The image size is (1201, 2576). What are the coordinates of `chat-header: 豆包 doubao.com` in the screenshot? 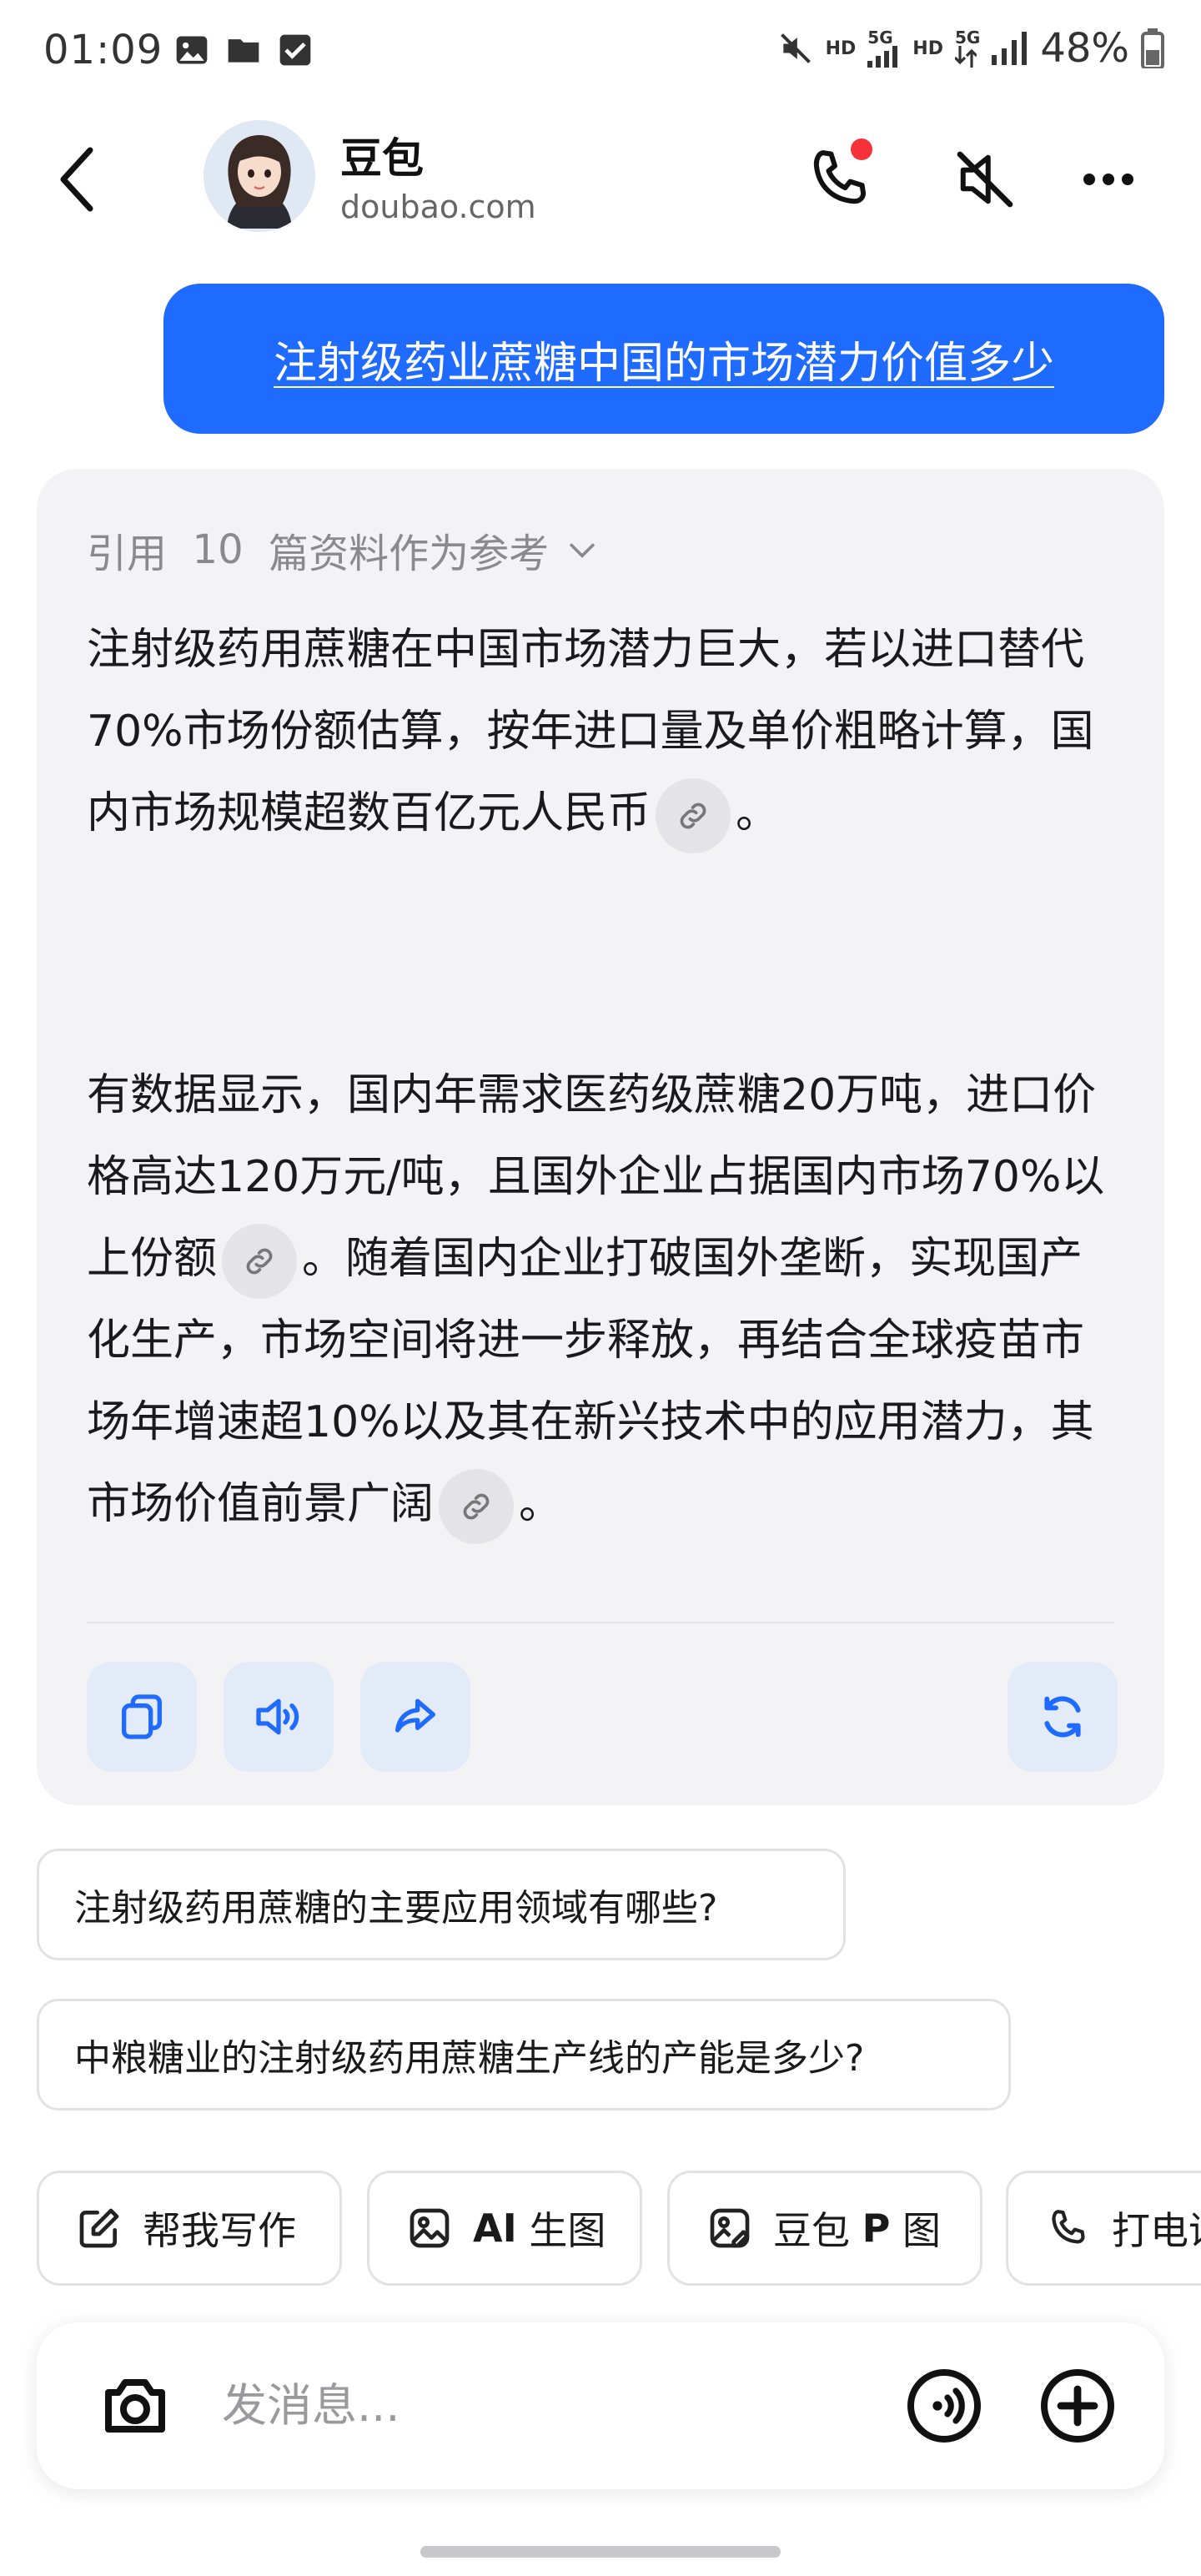 It's located at (601, 179).